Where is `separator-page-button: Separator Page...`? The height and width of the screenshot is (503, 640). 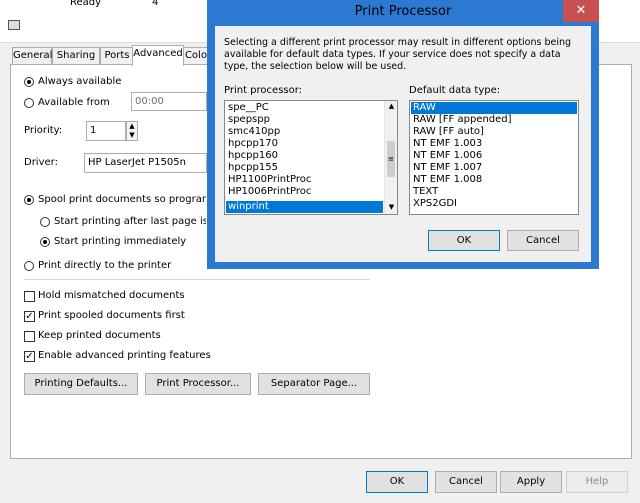 separator-page-button: Separator Page... is located at coordinates (314, 384).